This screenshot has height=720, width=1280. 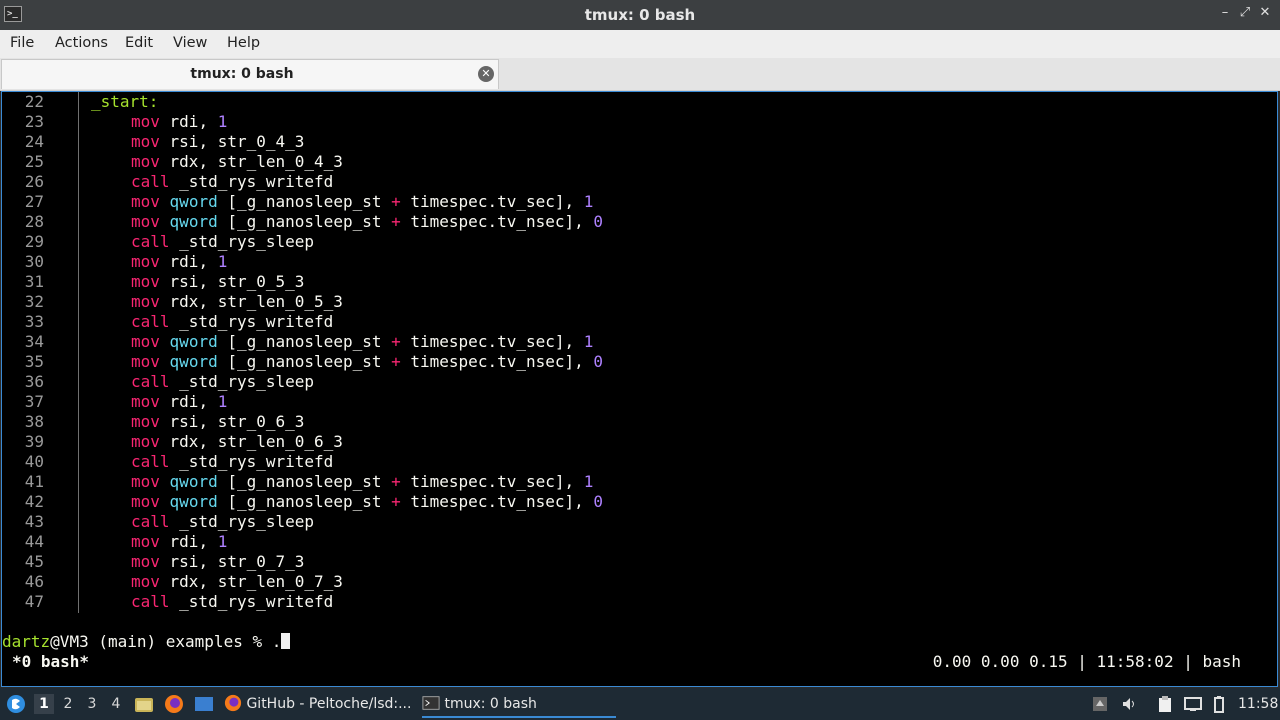 What do you see at coordinates (1219, 704) in the screenshot?
I see `battery-icon` at bounding box center [1219, 704].